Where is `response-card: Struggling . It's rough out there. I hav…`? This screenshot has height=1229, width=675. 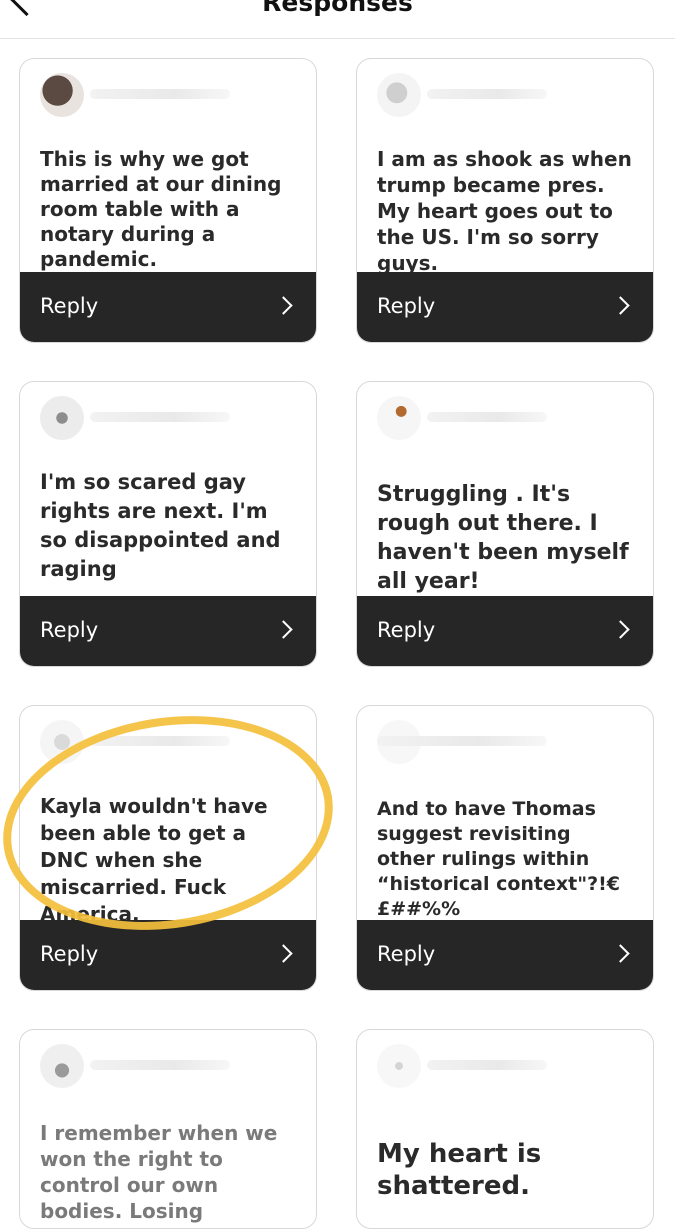 response-card: Struggling . It's rough out there. I hav… is located at coordinates (505, 524).